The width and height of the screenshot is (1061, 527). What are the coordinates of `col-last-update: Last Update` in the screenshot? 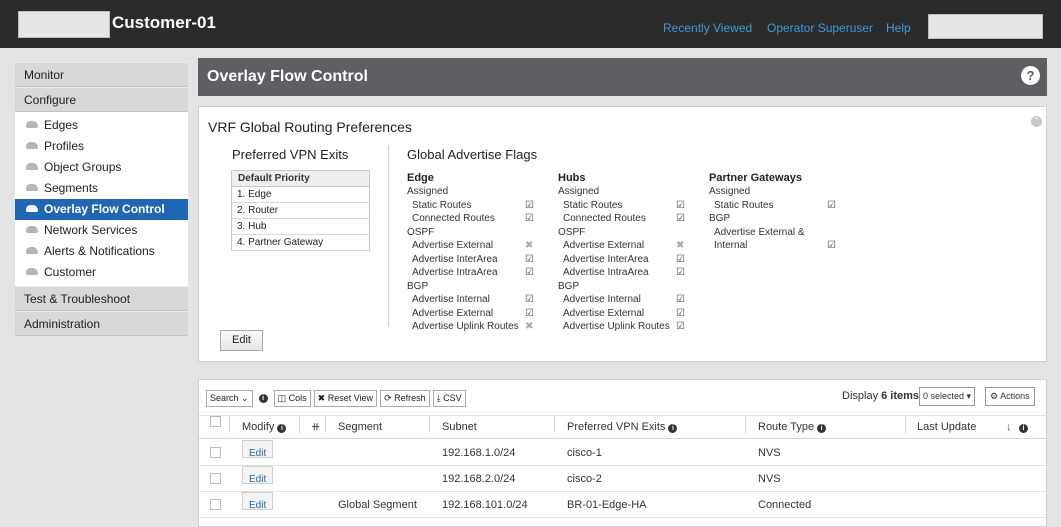 It's located at (946, 427).